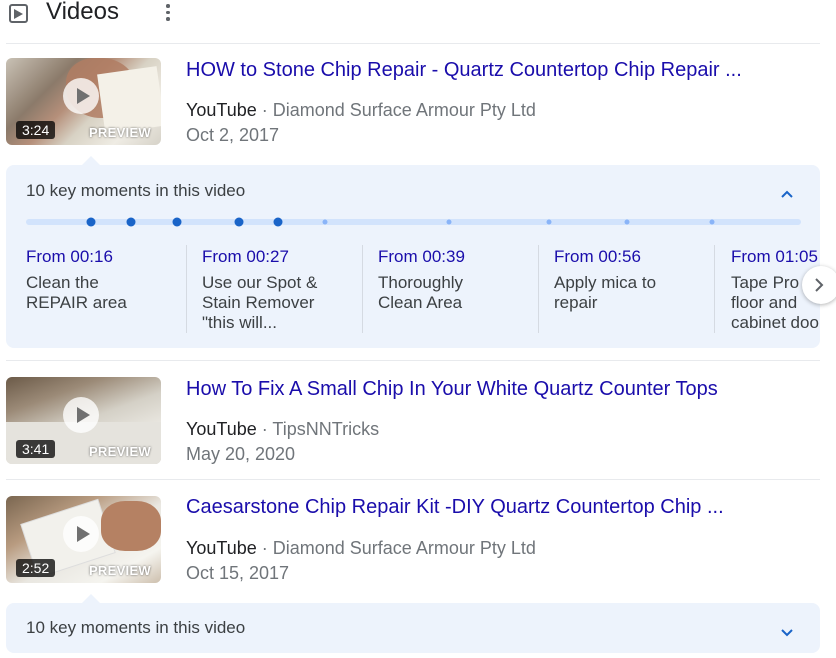 This screenshot has width=836, height=658. I want to click on moment-timestamp: From 00:16, so click(69, 256).